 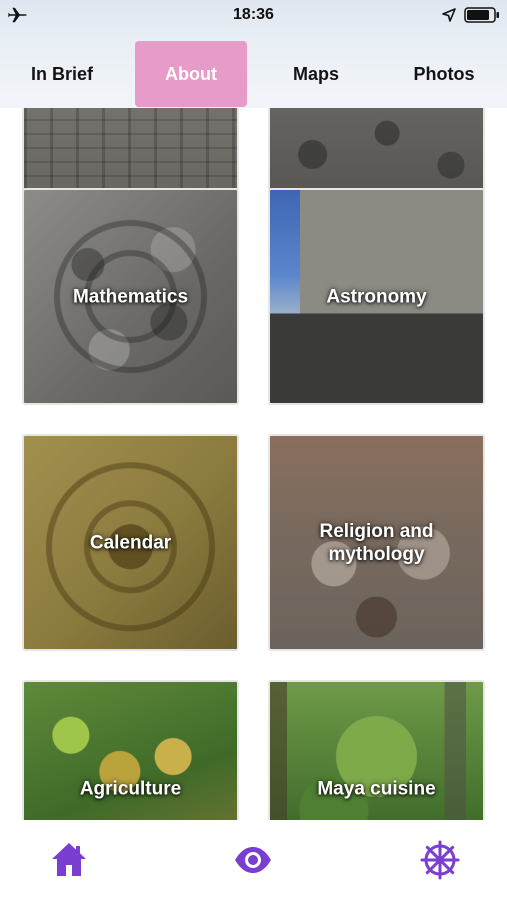 What do you see at coordinates (440, 860) in the screenshot?
I see `settings-wheel-icon` at bounding box center [440, 860].